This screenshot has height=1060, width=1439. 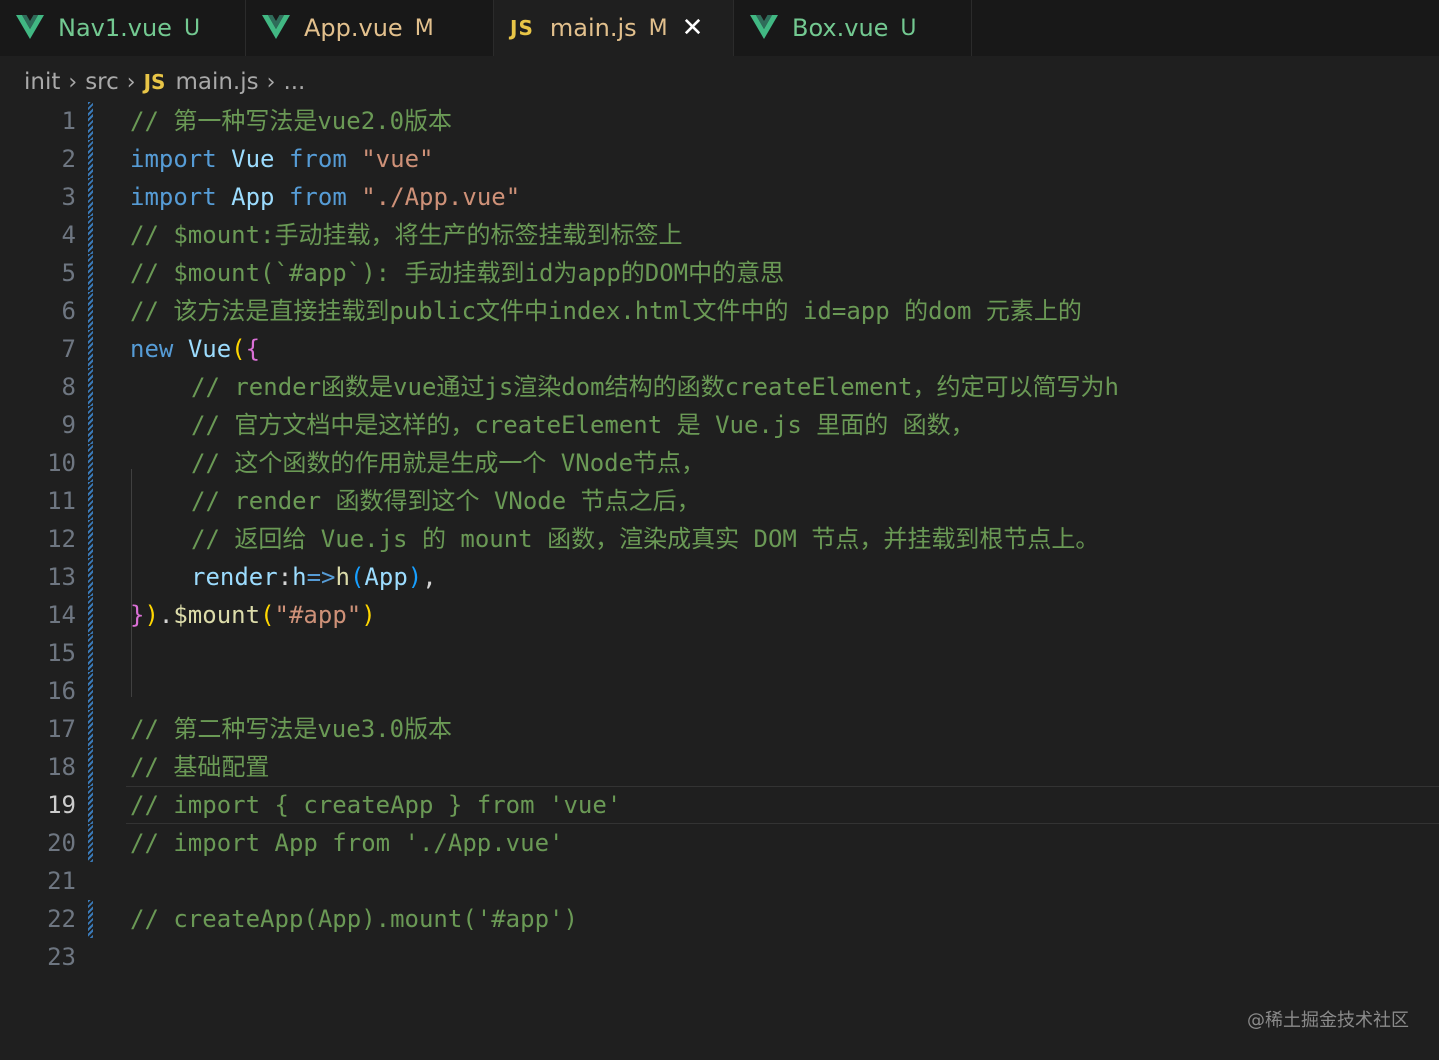 I want to click on line-number: 7, so click(x=68, y=349).